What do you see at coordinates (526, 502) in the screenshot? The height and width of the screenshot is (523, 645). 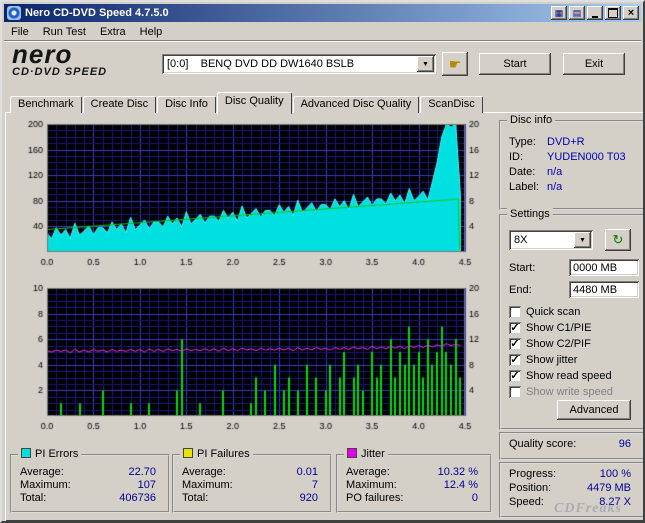 I see `speed-label: Speed:` at bounding box center [526, 502].